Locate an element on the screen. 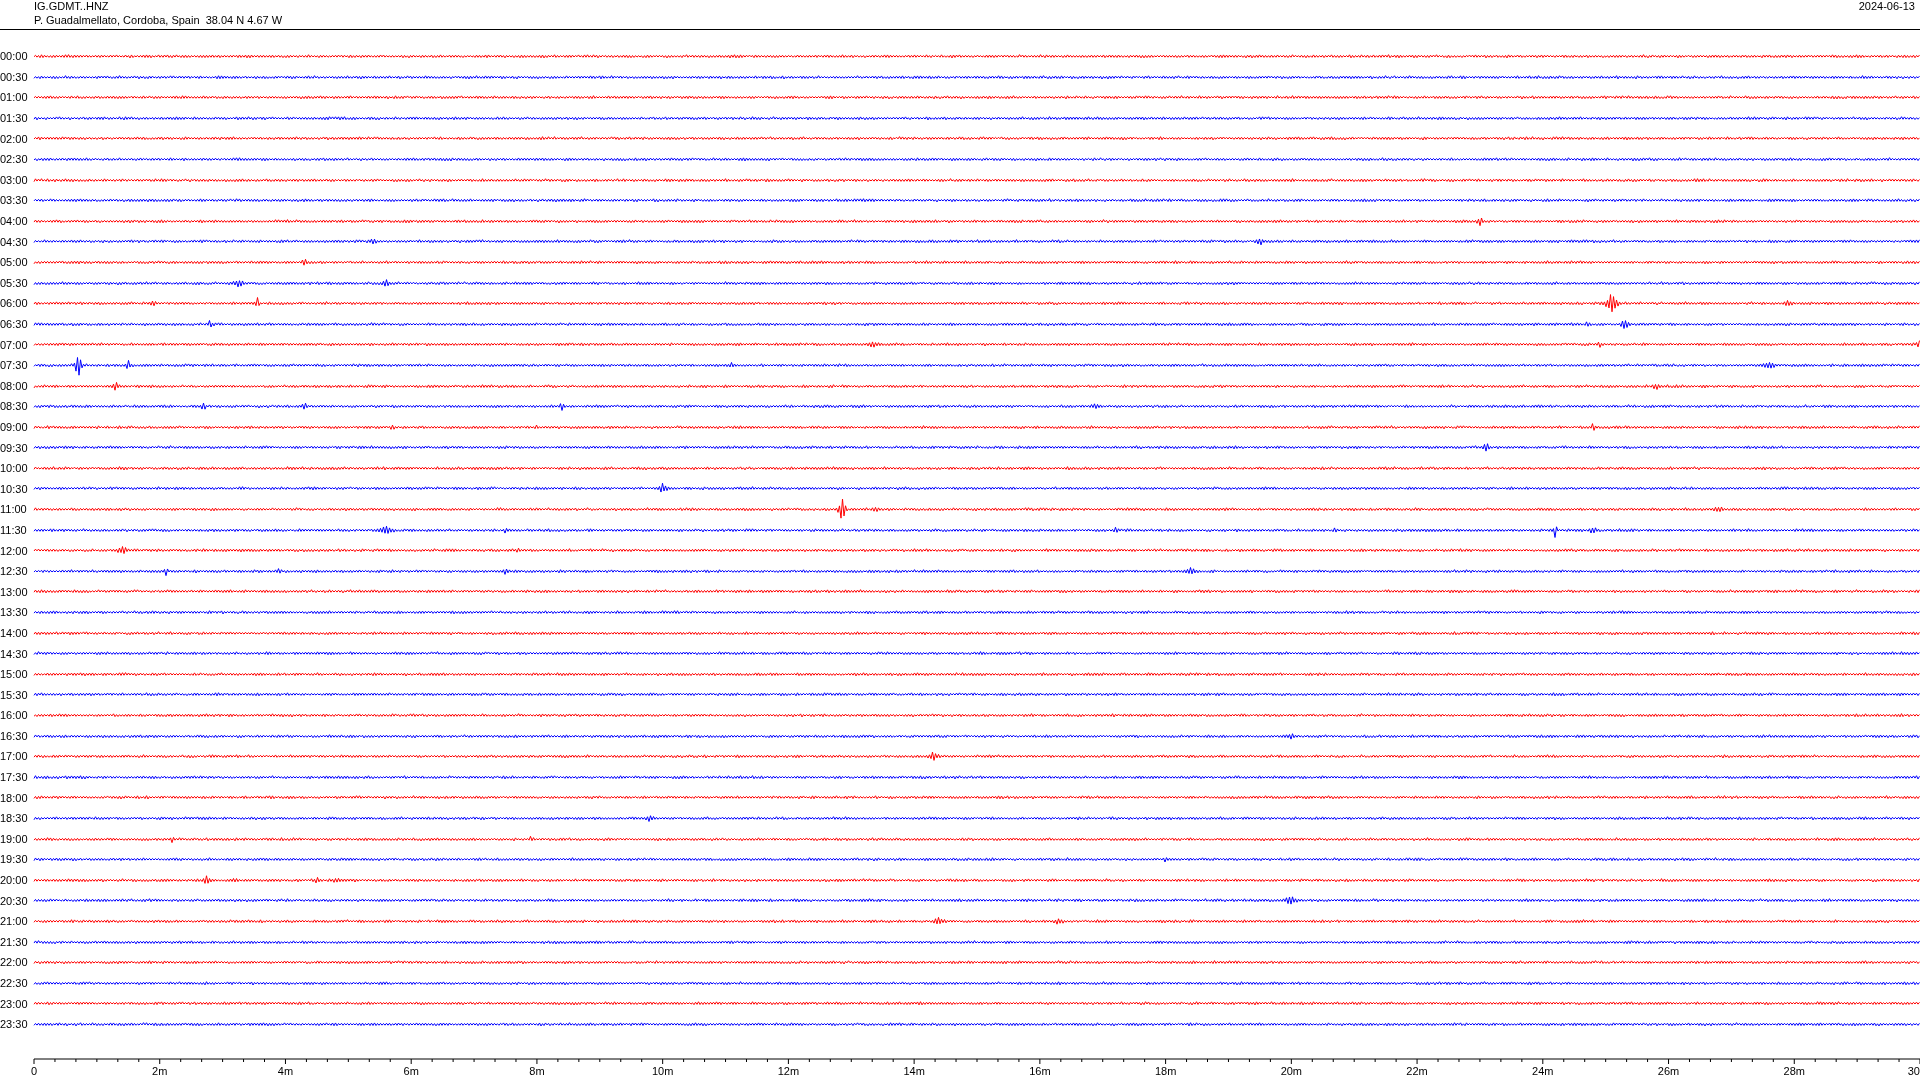 The height and width of the screenshot is (1080, 1920). time-label: 20:00 is located at coordinates (14, 880).